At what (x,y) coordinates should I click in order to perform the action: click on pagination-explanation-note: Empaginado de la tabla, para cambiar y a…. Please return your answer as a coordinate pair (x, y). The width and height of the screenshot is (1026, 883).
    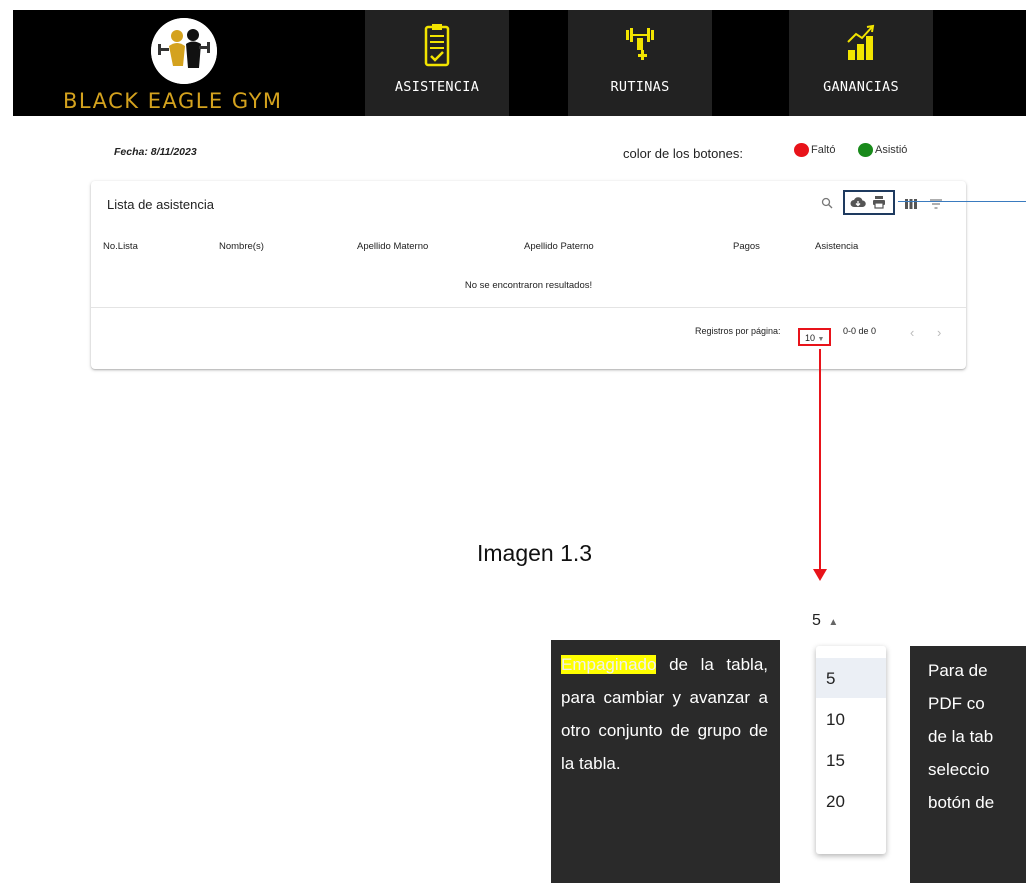
    Looking at the image, I should click on (665, 761).